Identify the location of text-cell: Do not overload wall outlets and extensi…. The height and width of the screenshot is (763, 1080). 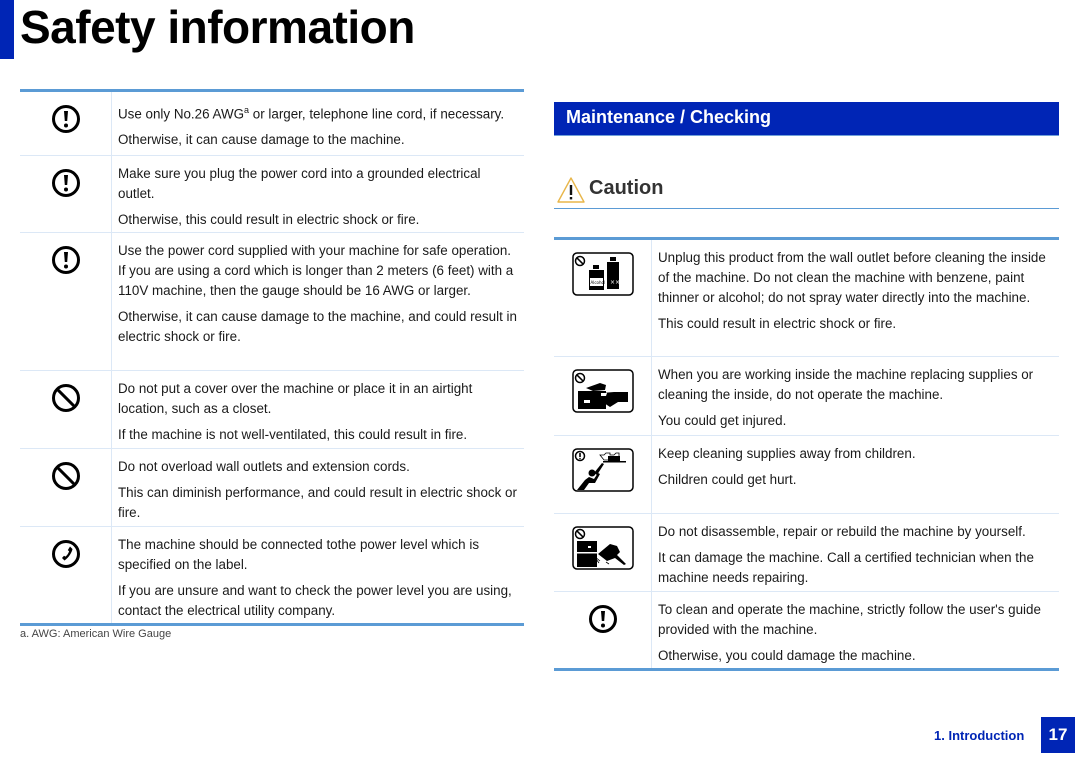
(318, 487).